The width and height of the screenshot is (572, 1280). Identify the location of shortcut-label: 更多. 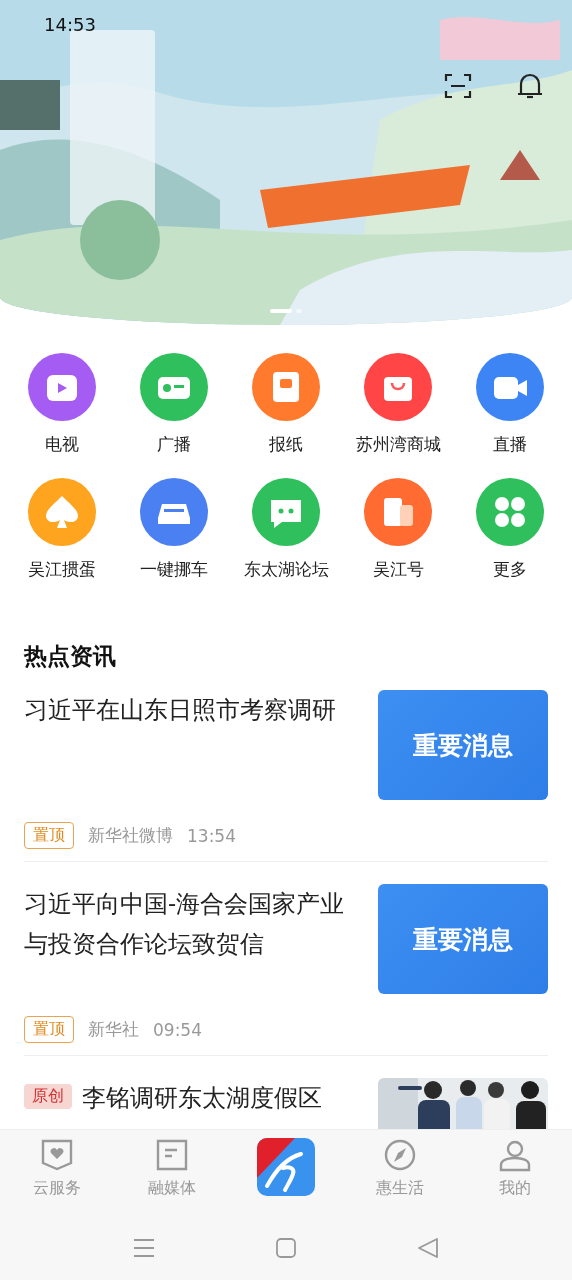
(510, 569).